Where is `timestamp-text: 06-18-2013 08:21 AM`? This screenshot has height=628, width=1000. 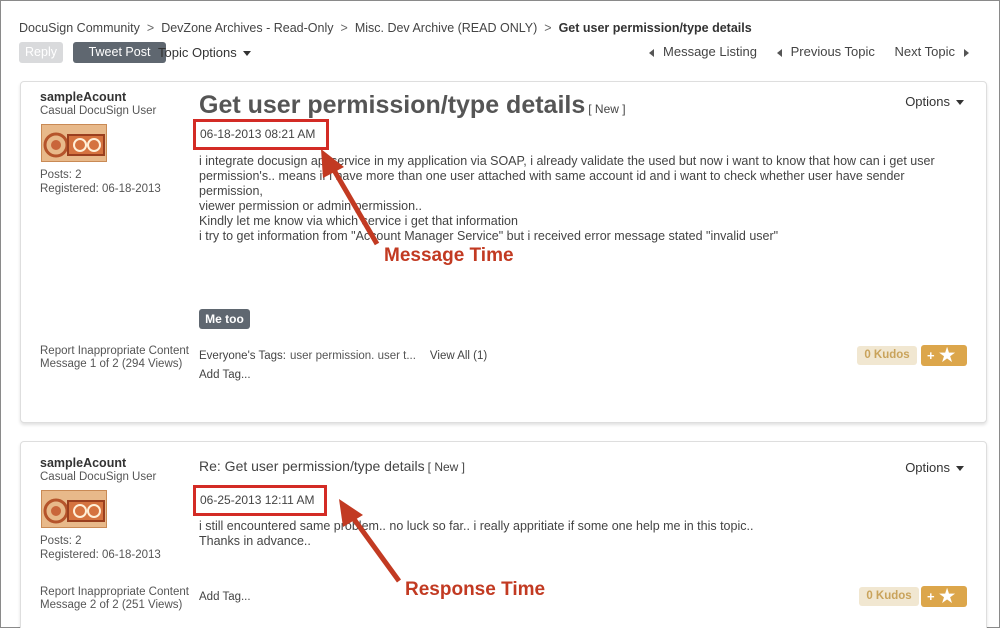
timestamp-text: 06-18-2013 08:21 AM is located at coordinates (258, 134).